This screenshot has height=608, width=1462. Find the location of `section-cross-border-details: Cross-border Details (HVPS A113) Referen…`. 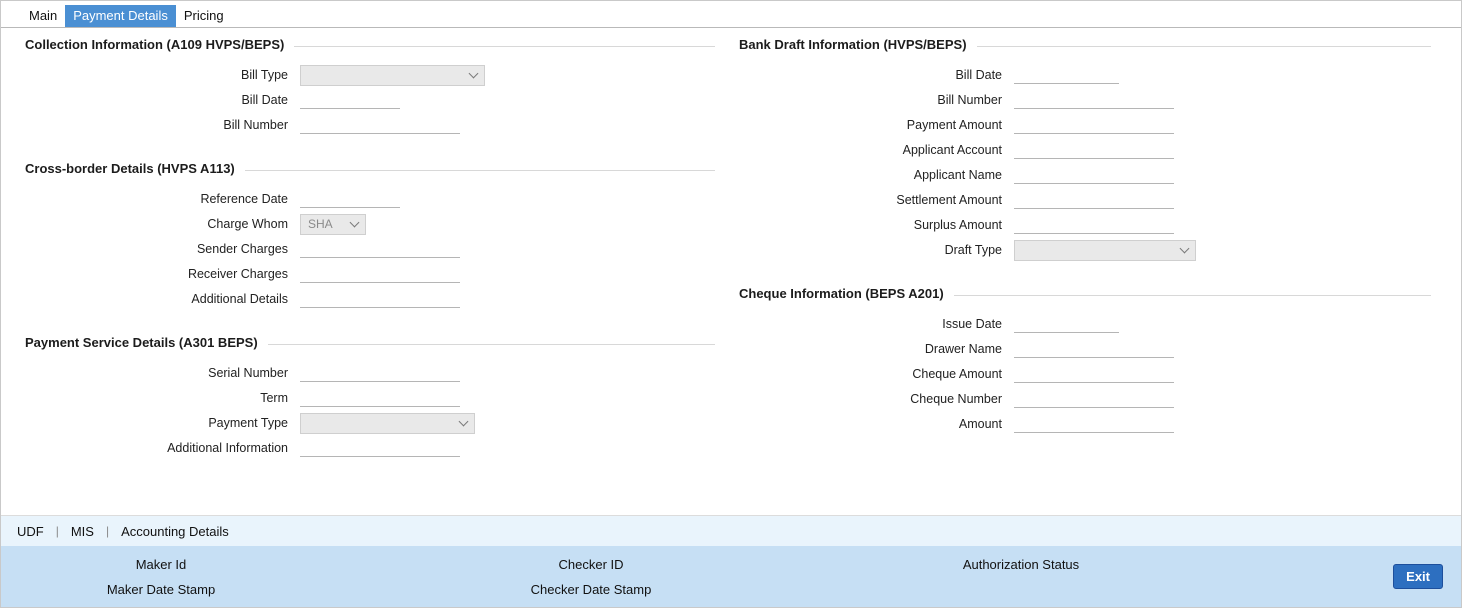

section-cross-border-details: Cross-border Details (HVPS A113) Referen… is located at coordinates (370, 235).